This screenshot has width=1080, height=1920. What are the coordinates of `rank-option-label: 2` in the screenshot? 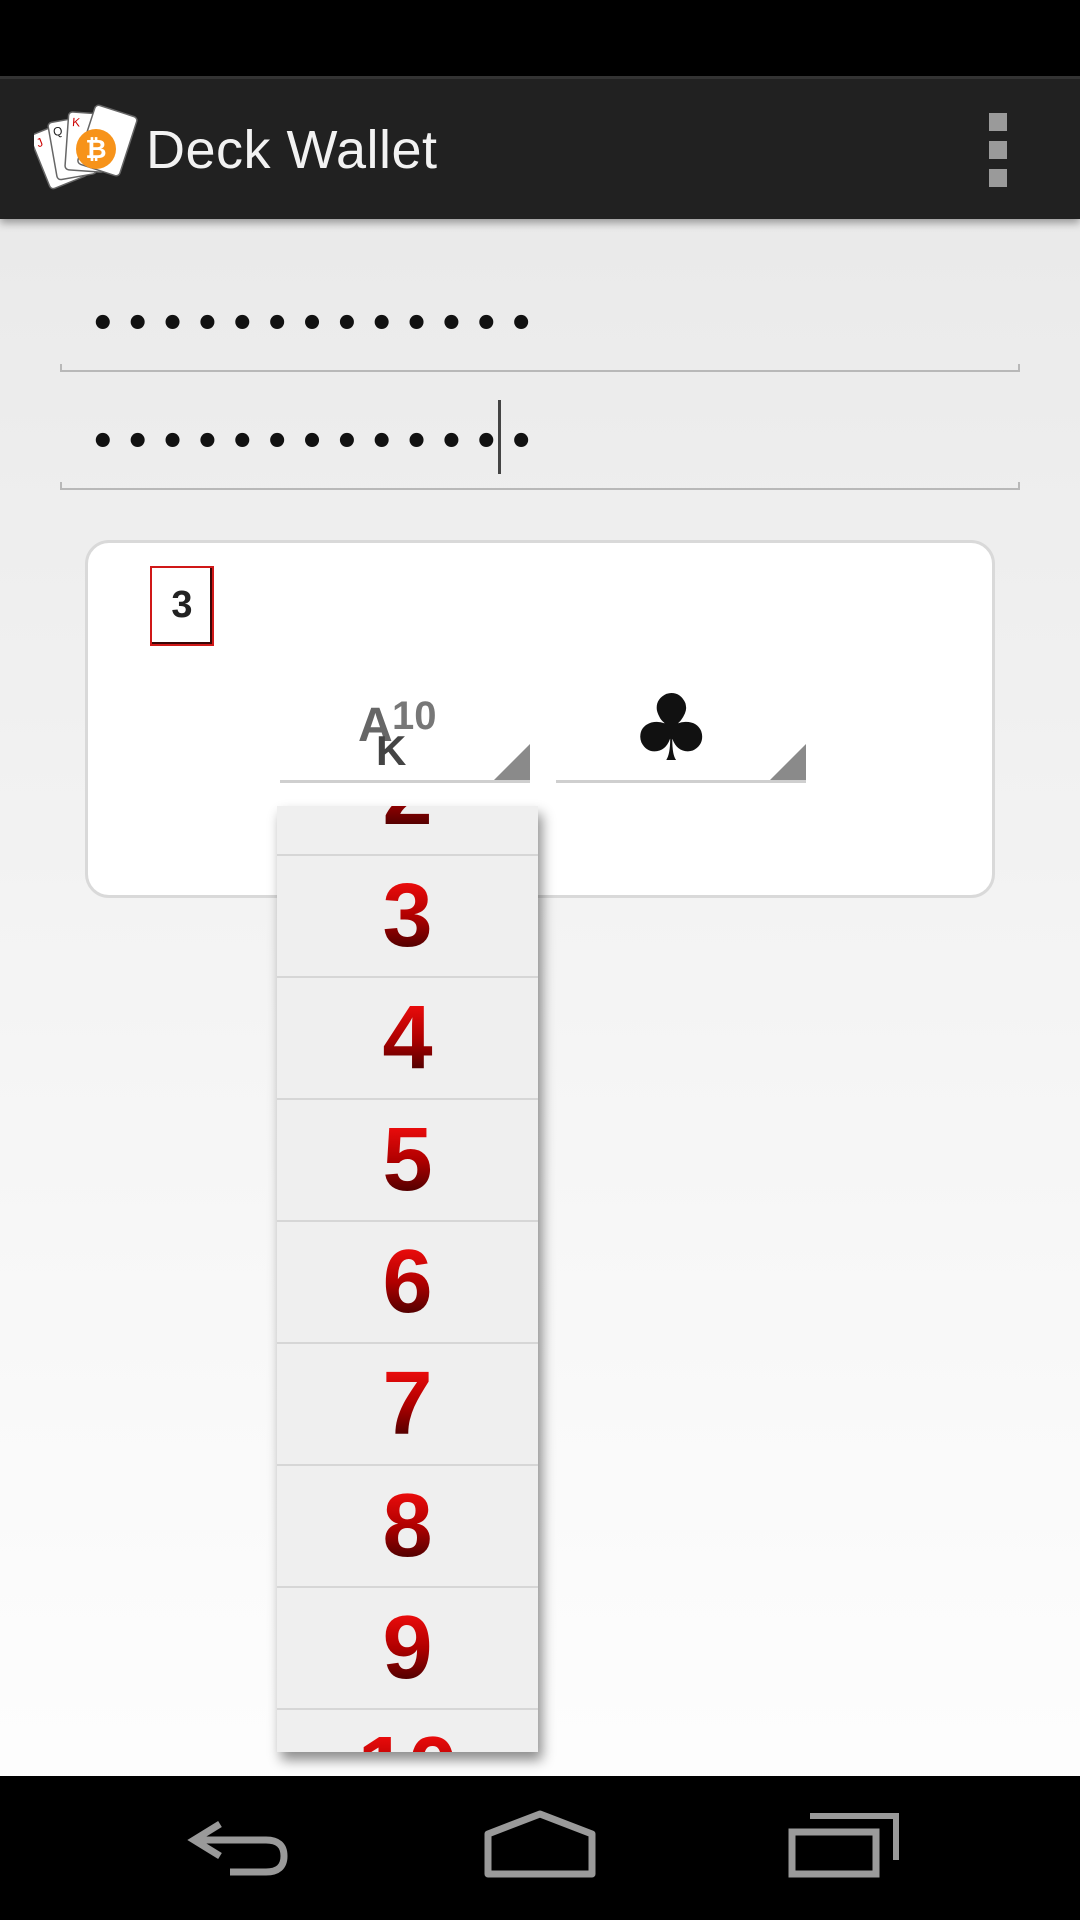 It's located at (407, 822).